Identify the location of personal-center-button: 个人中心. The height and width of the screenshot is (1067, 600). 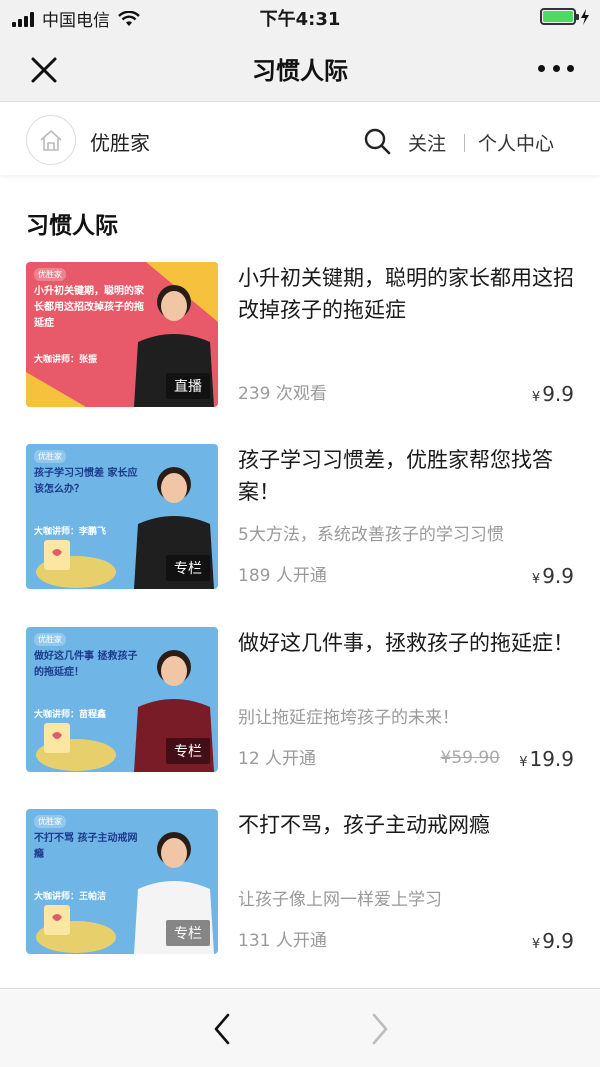
(516, 142).